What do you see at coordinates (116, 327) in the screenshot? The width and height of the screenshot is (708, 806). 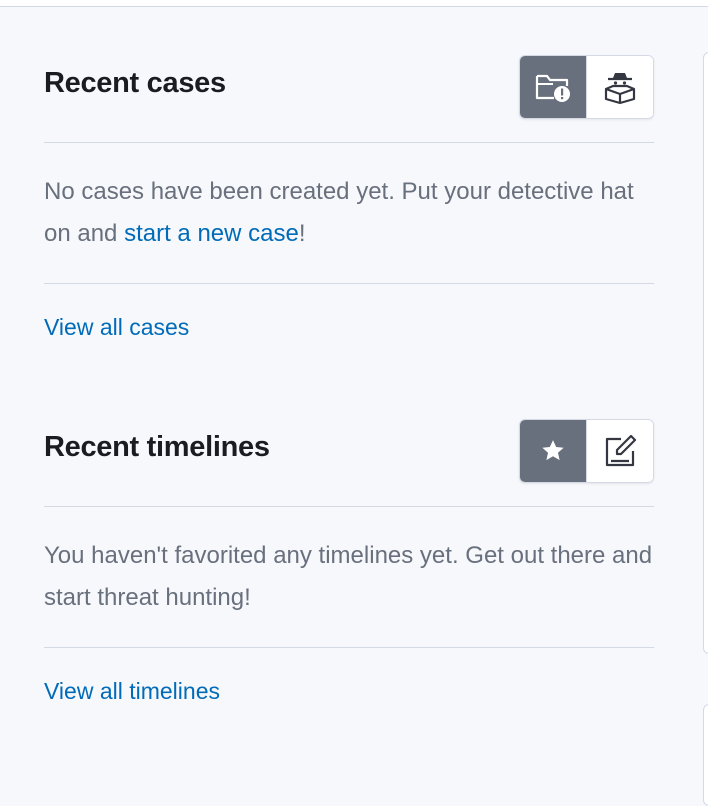 I see `view-all-cases-link: View all cases` at bounding box center [116, 327].